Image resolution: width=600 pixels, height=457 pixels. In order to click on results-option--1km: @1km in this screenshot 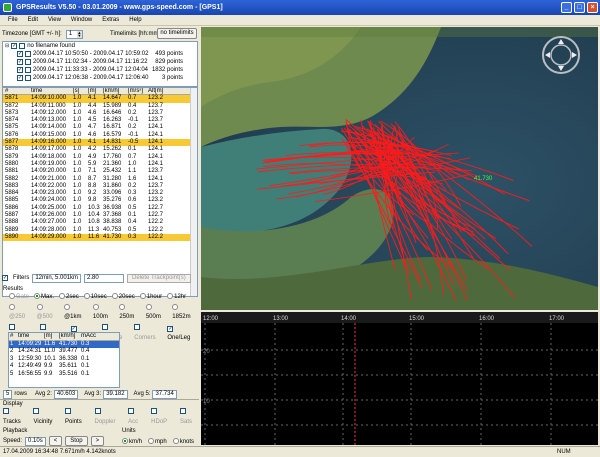, I will do `click(76, 313)`.